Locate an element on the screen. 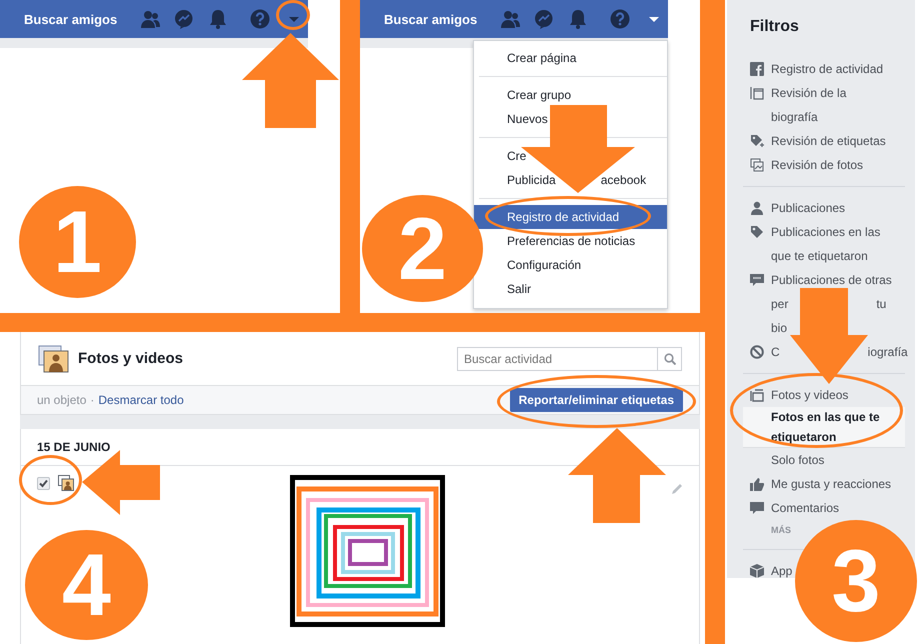 The height and width of the screenshot is (644, 920). selection-count: un objeto is located at coordinates (61, 400).